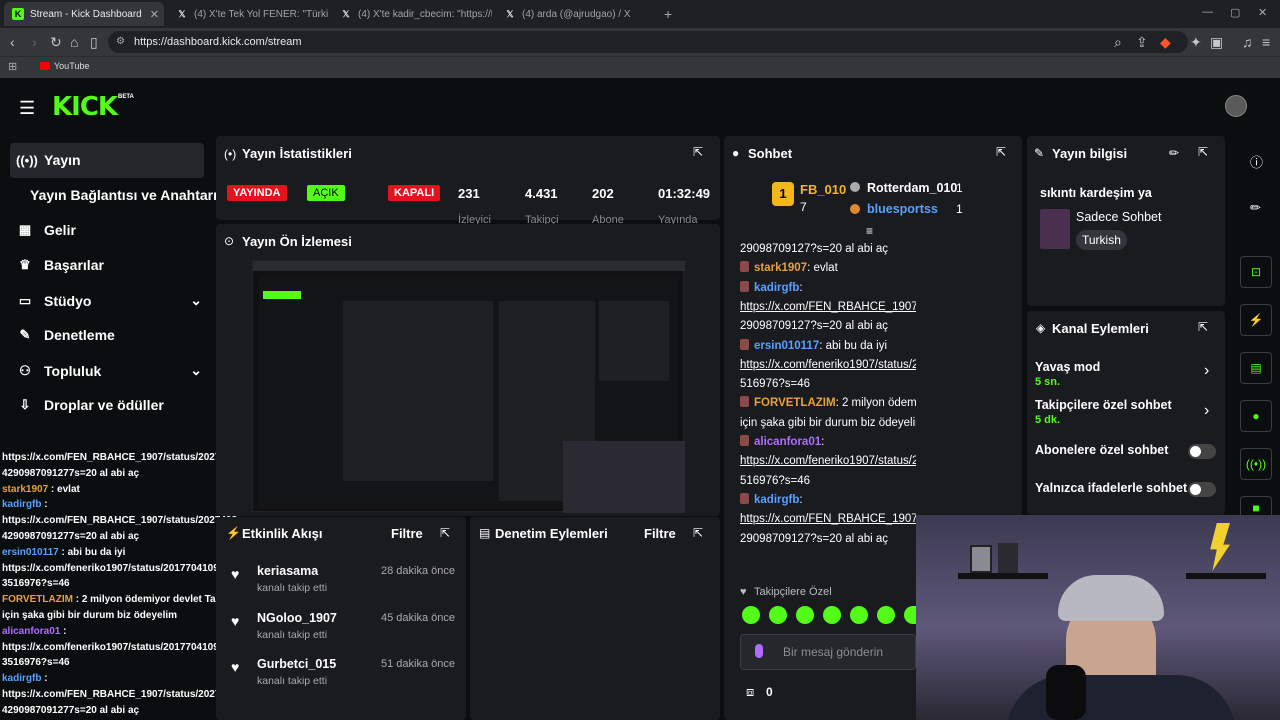 This screenshot has height=720, width=1280. I want to click on chat-message-line: kadirgfb:, so click(828, 288).